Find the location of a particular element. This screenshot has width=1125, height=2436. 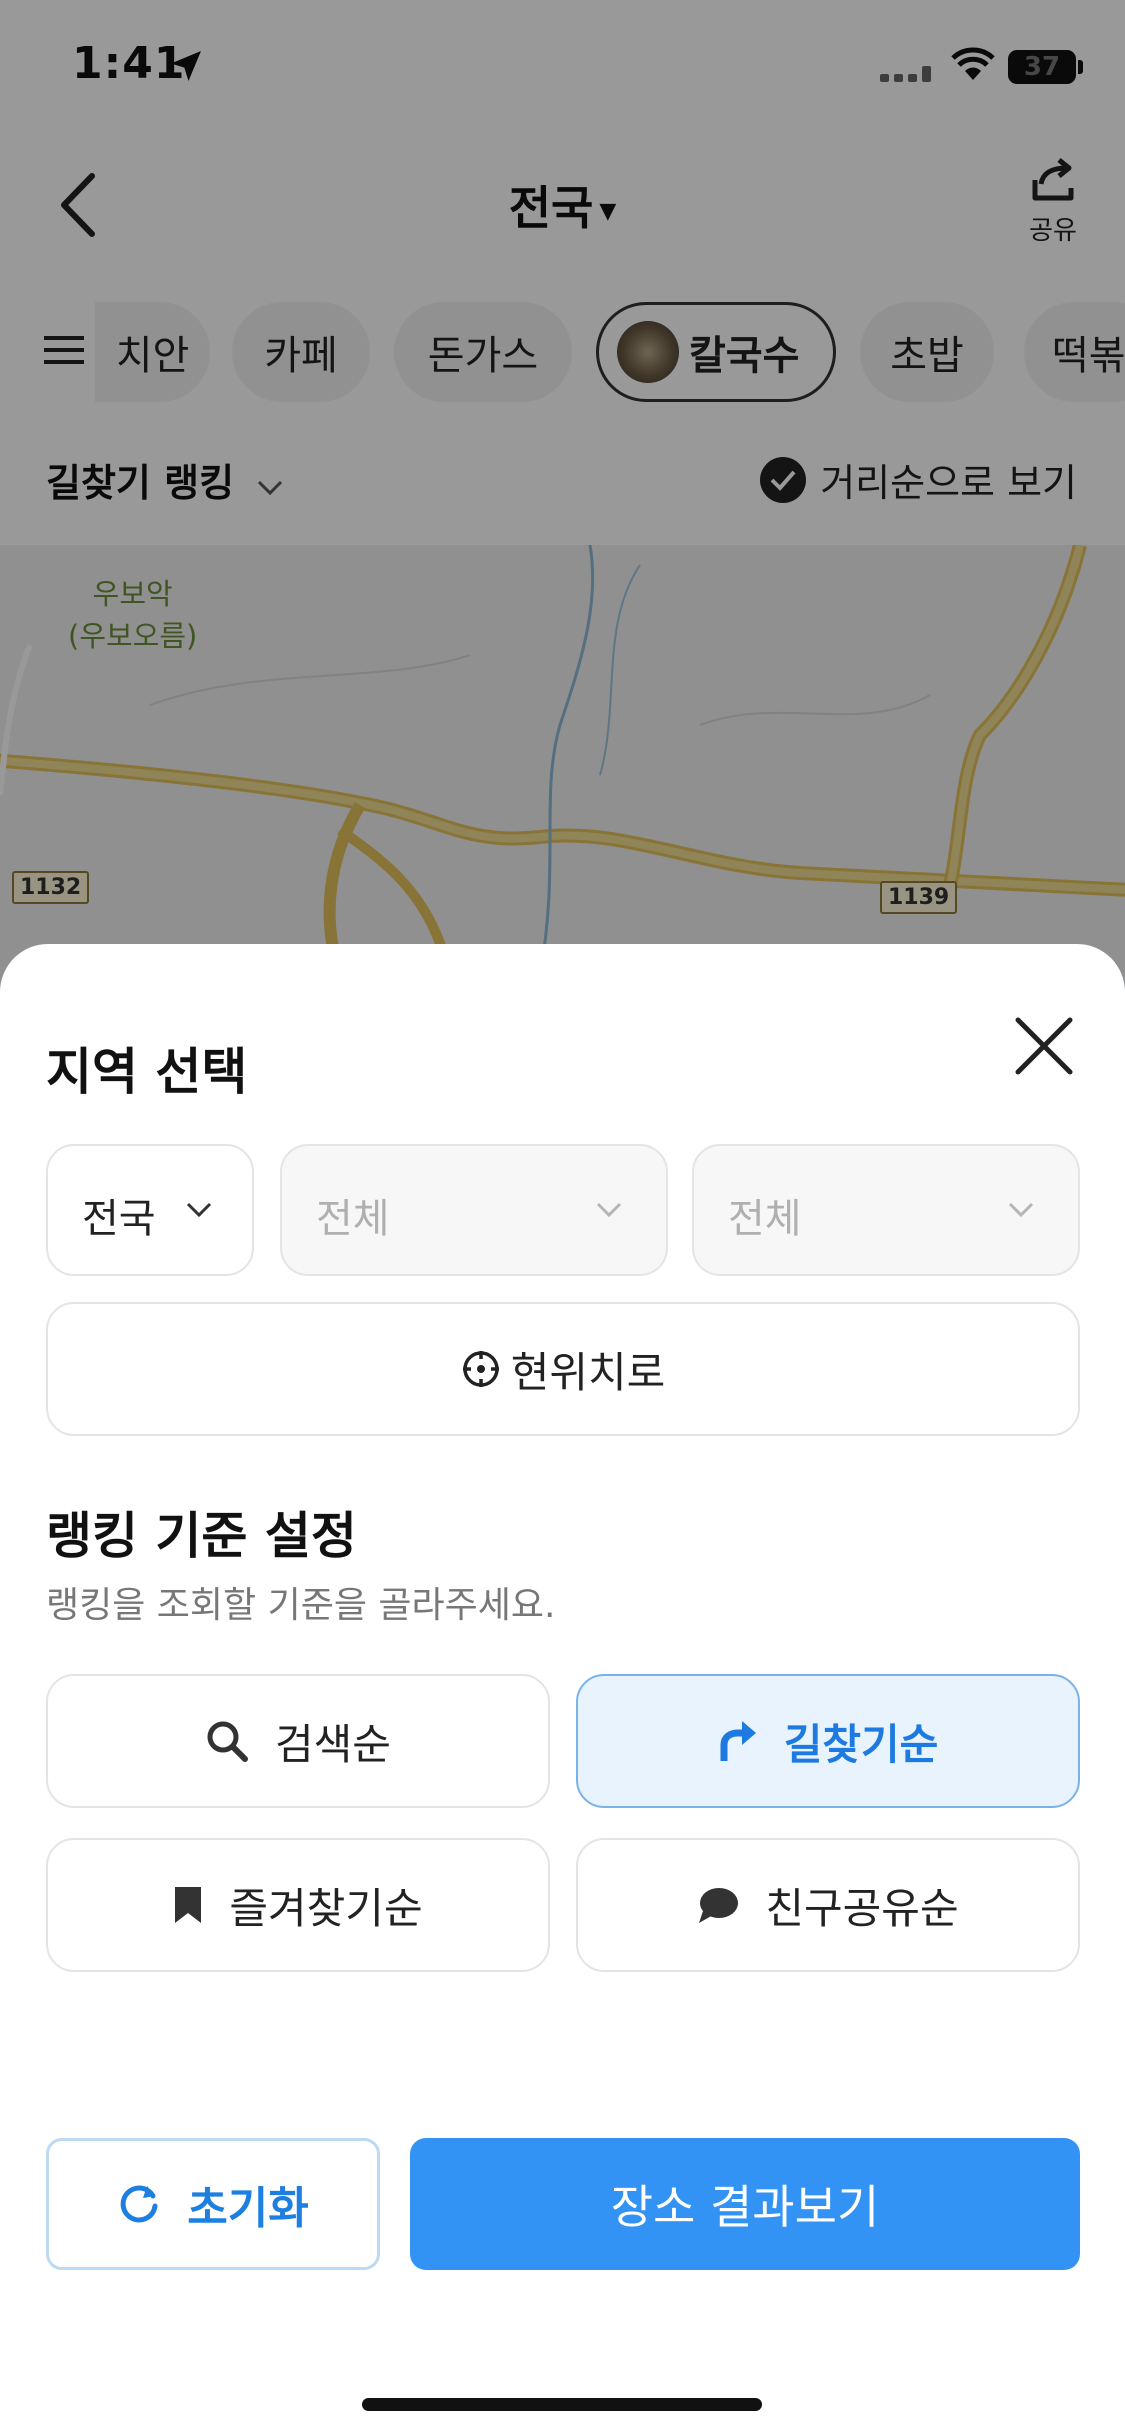

turn-arrow-icon is located at coordinates (738, 1741).